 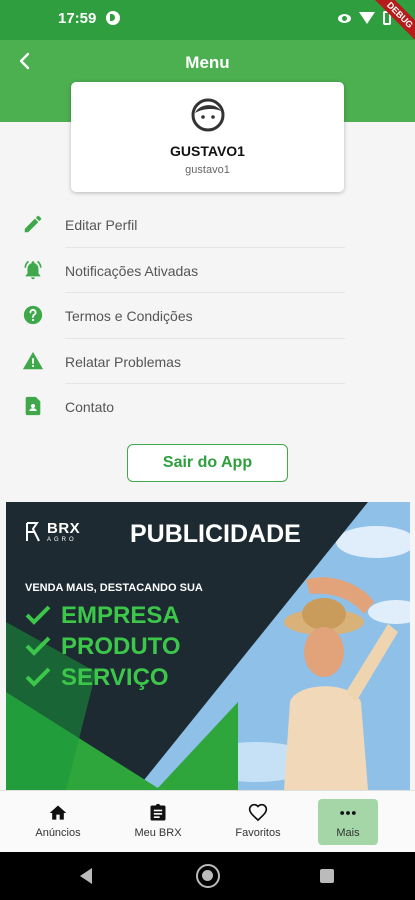 What do you see at coordinates (207, 270) in the screenshot?
I see `menu-item-notifications: Notificações Ativadas` at bounding box center [207, 270].